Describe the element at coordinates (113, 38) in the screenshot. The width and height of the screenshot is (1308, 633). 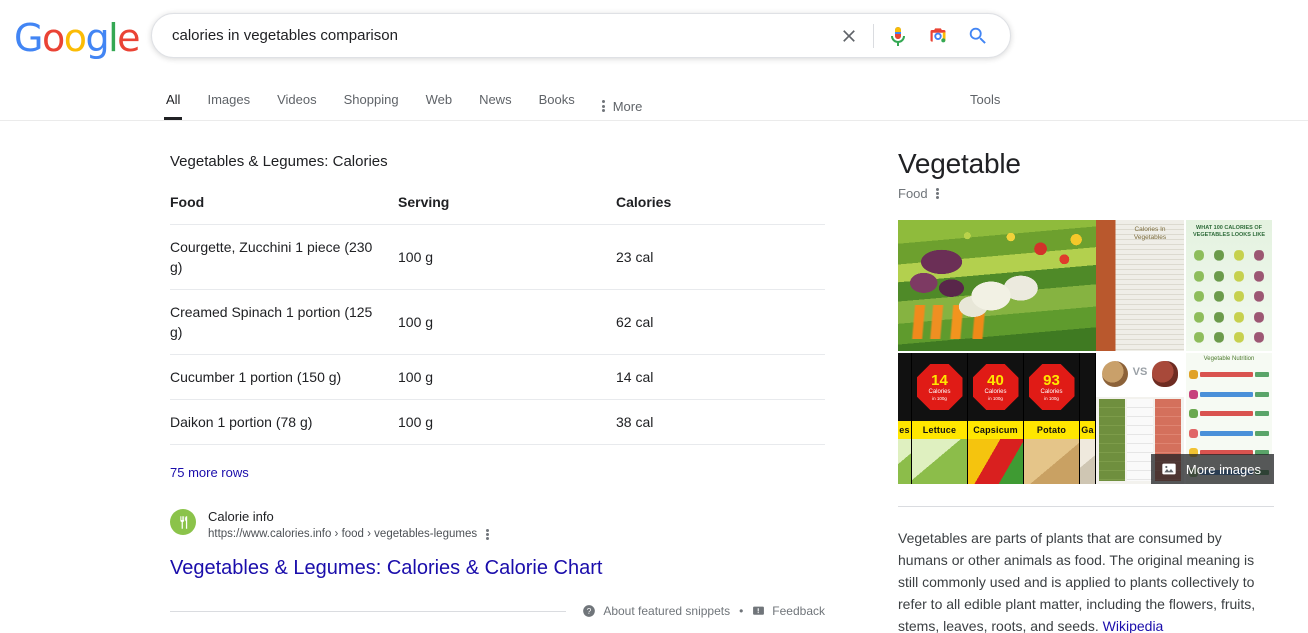
I see `logo-letter-l: l` at that location.